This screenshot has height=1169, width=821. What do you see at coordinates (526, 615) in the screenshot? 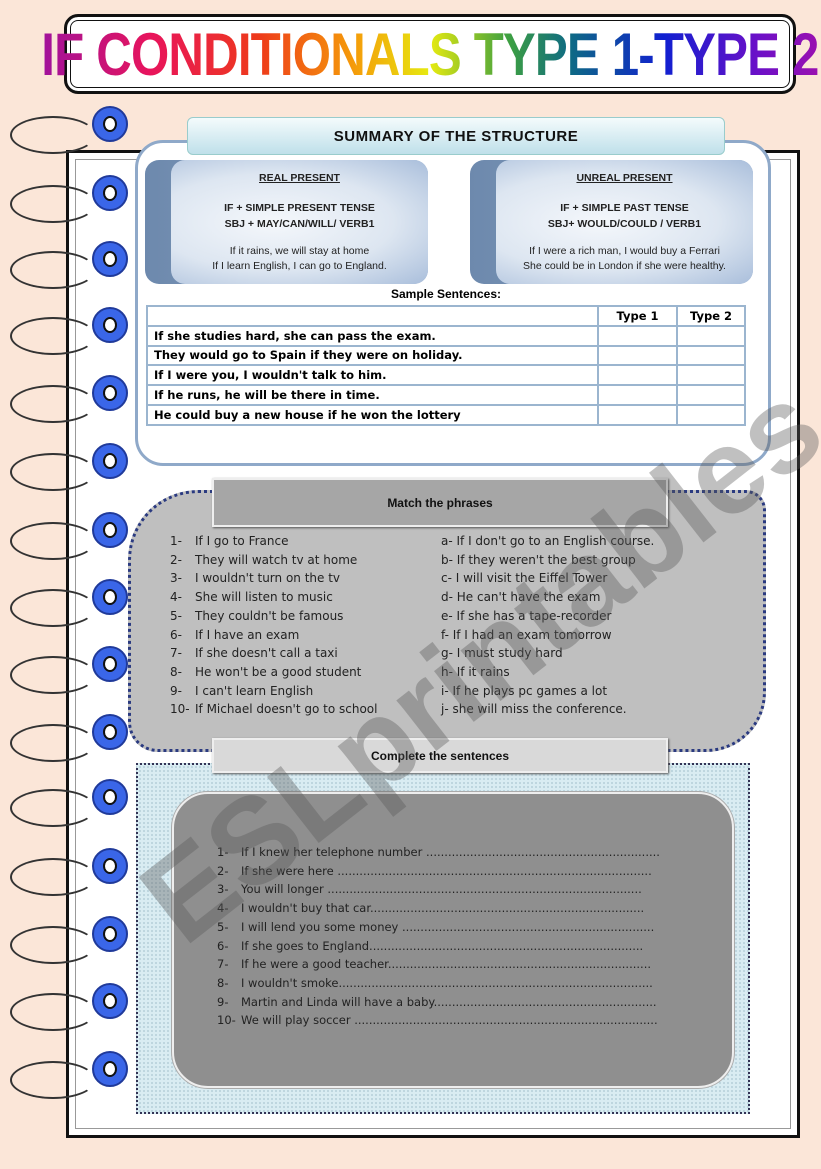
I see `match-right-item: e- If she has a tape-recorder` at bounding box center [526, 615].